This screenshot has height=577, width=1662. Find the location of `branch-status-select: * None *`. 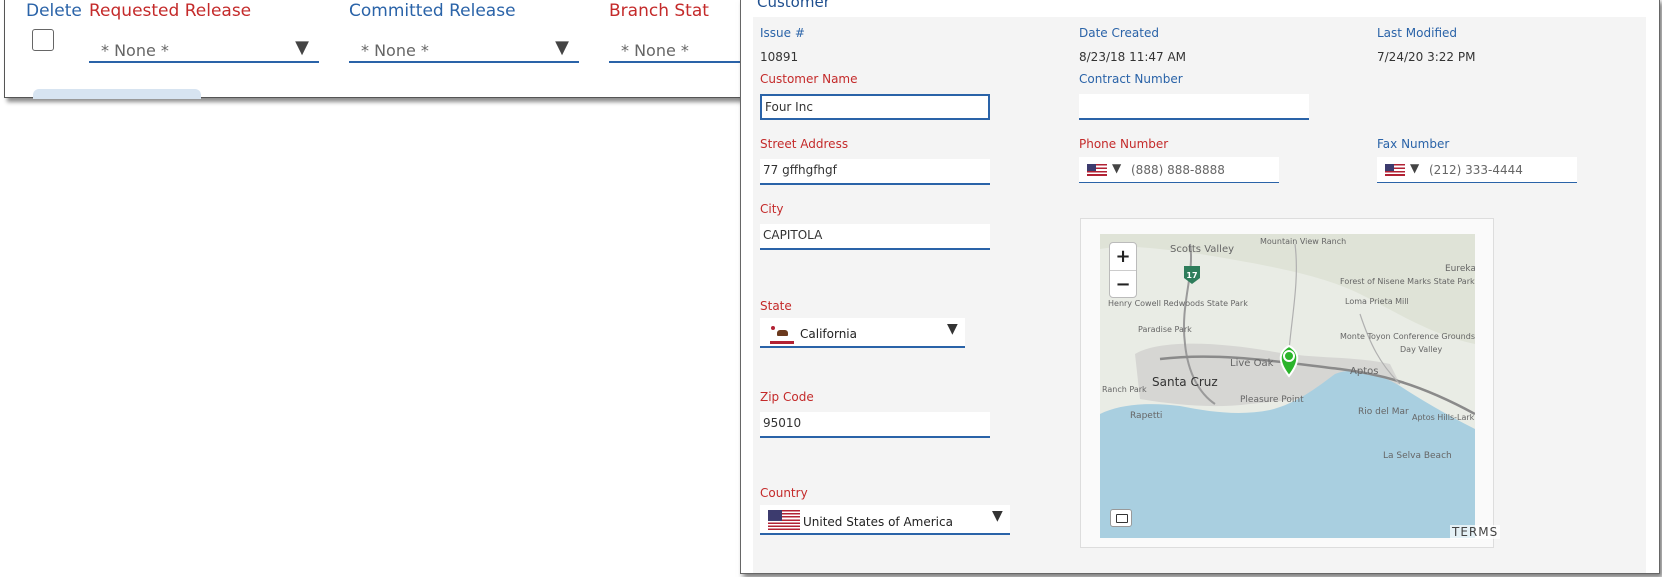

branch-status-select: * None * is located at coordinates (679, 49).